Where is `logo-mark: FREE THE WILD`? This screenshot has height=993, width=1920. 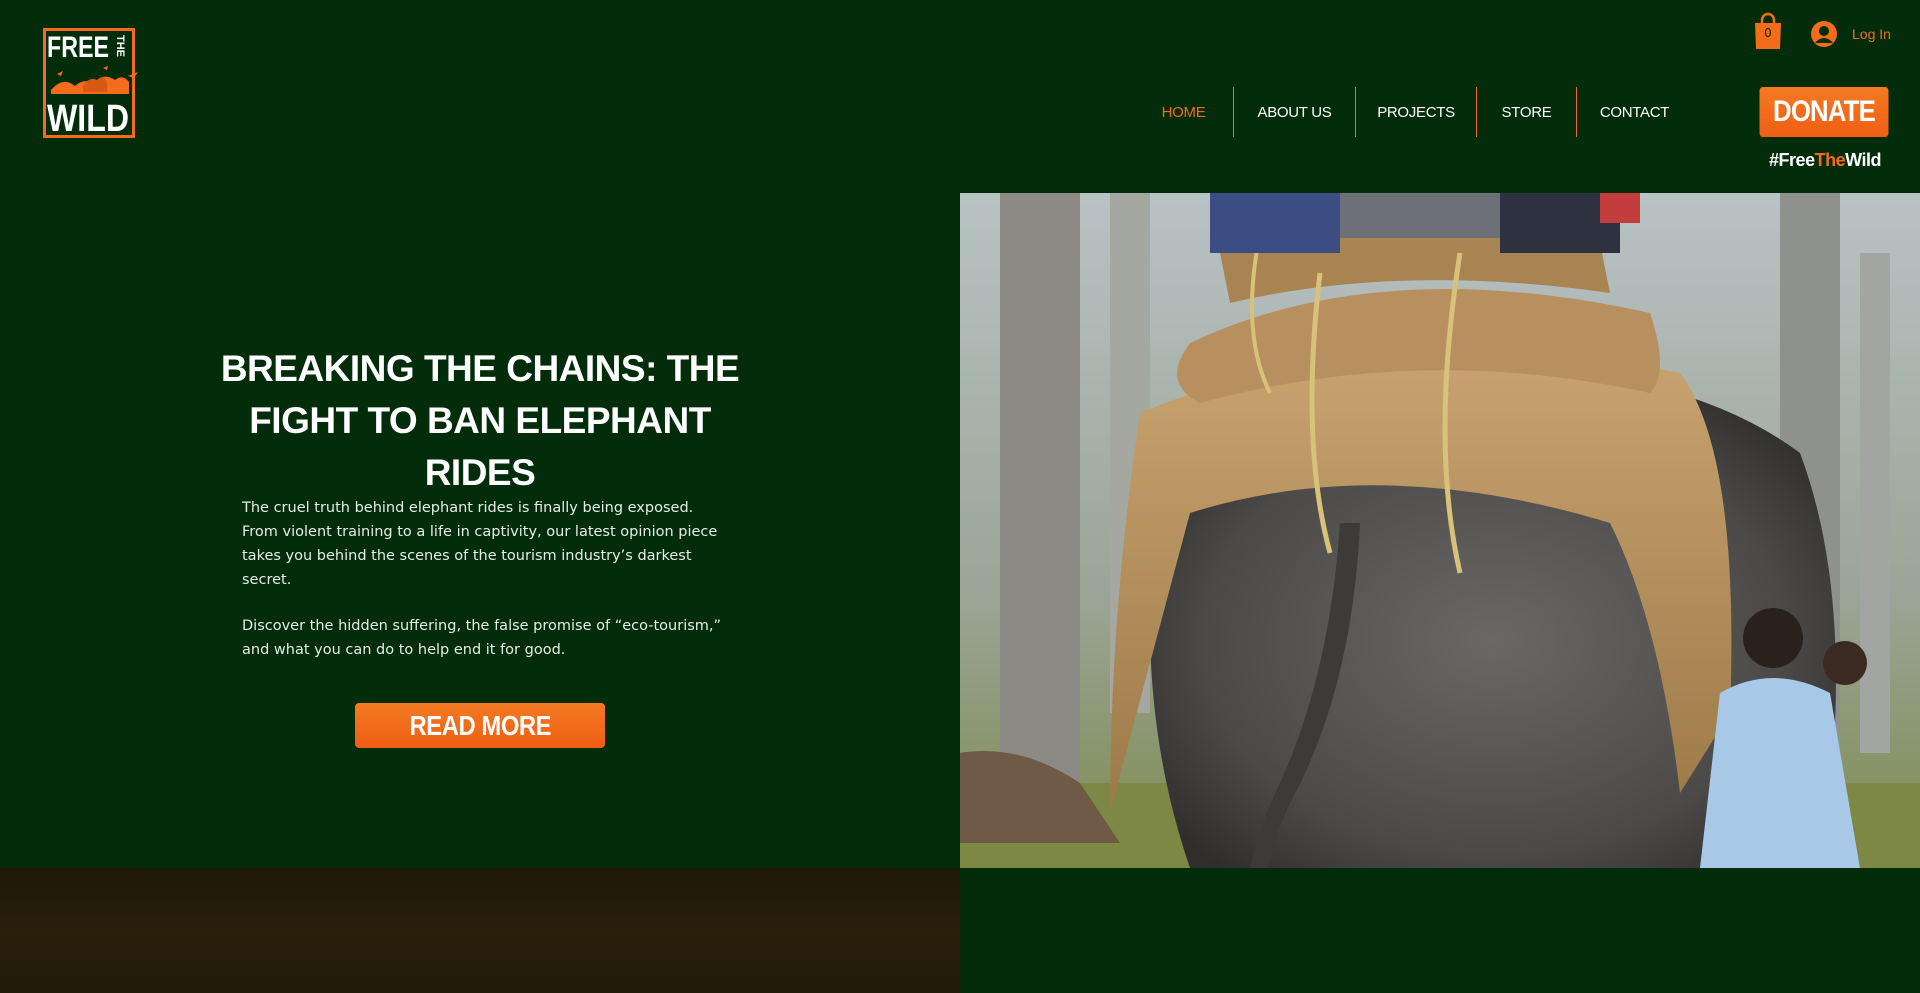 logo-mark: FREE THE WILD is located at coordinates (90, 83).